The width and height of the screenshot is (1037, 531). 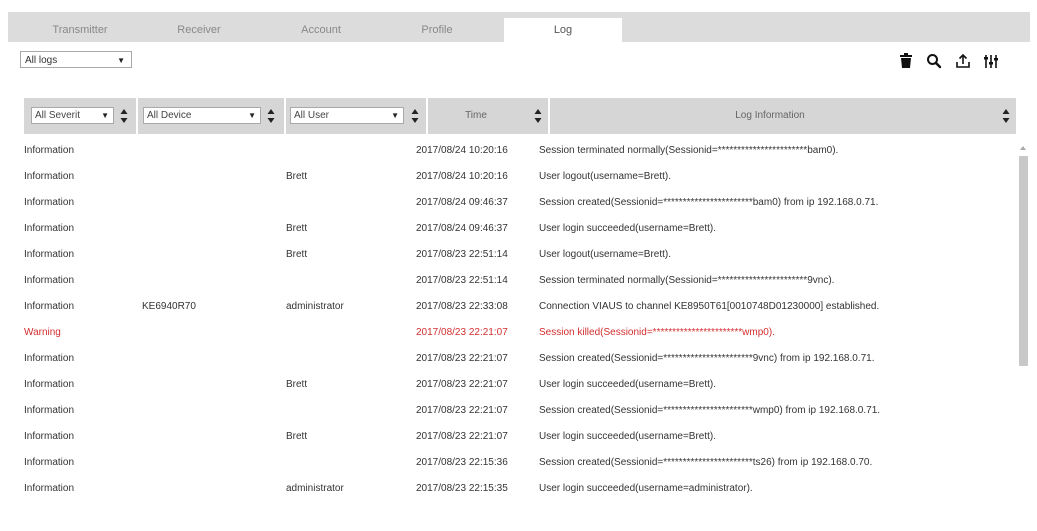 I want to click on device-cell: KE6940R70, so click(x=169, y=306).